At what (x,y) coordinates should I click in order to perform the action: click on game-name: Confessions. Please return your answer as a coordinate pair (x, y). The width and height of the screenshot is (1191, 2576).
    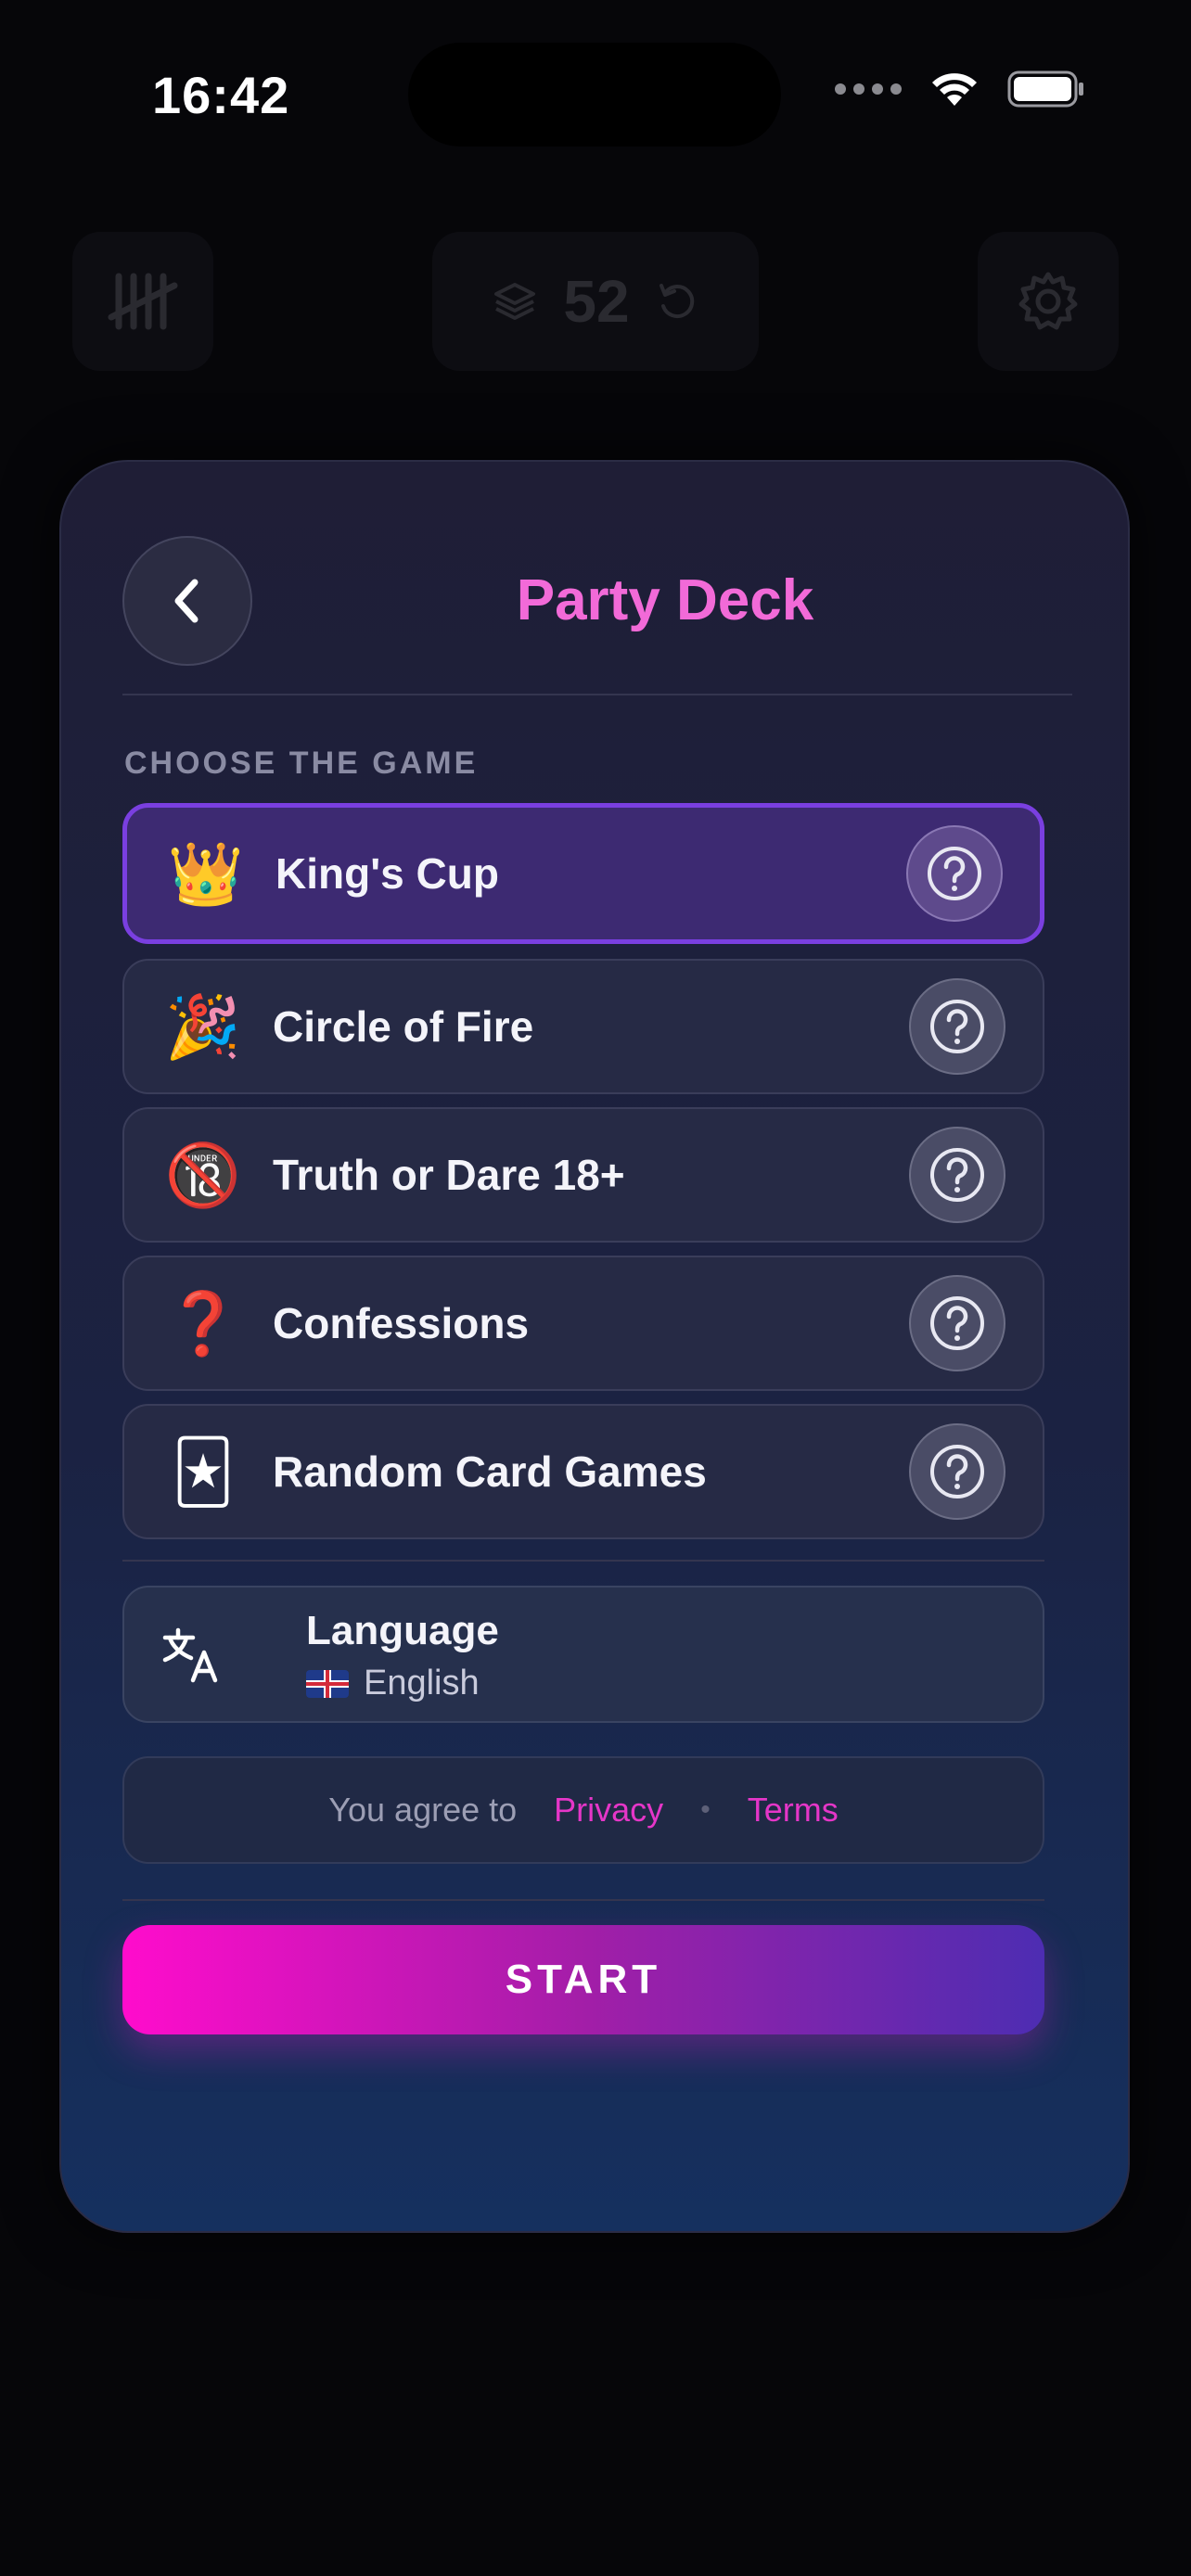
    Looking at the image, I should click on (401, 1323).